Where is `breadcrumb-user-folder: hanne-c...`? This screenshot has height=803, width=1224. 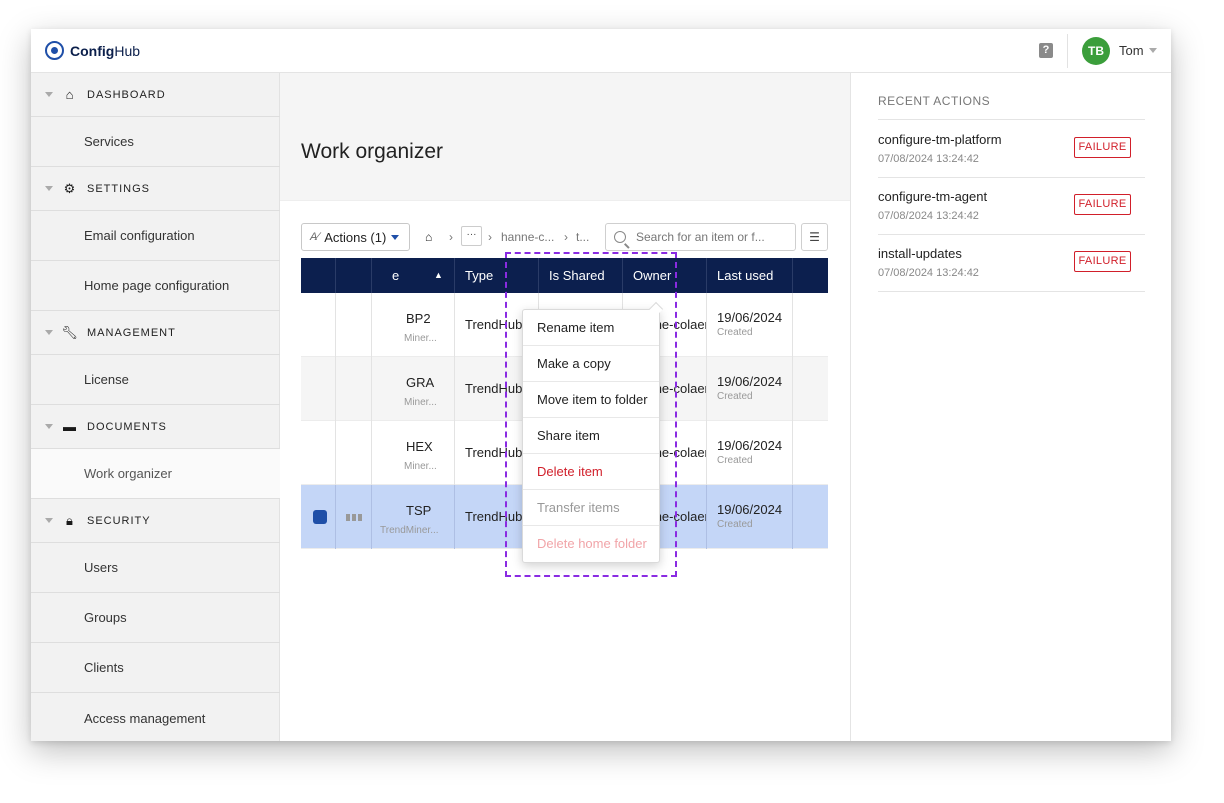 breadcrumb-user-folder: hanne-c... is located at coordinates (527, 237).